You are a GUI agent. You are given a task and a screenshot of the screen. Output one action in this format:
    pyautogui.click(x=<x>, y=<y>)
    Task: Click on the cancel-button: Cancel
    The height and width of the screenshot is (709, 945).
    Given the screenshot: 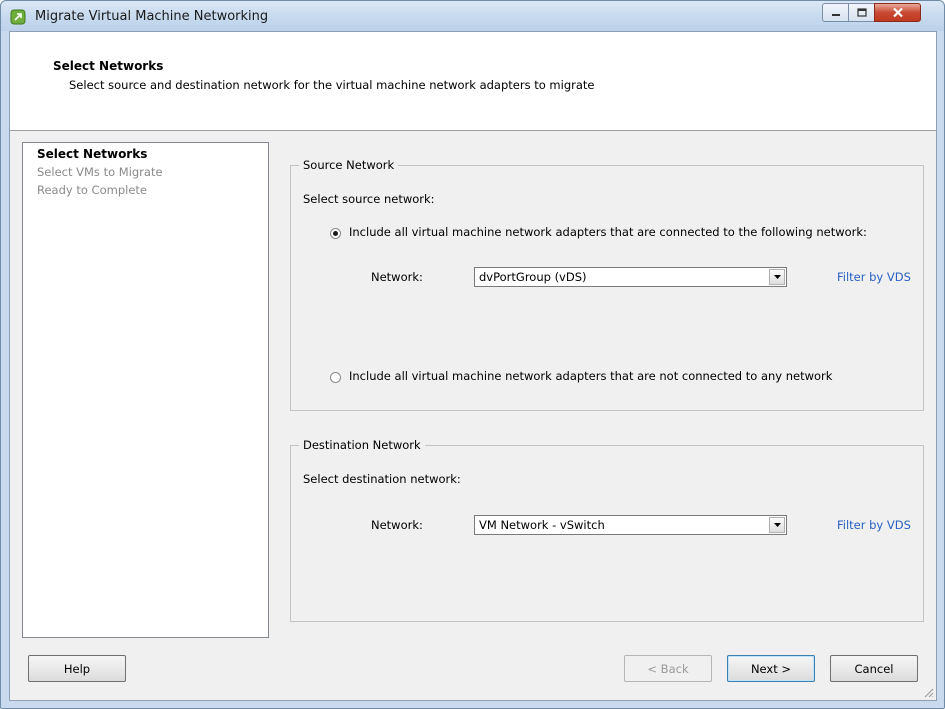 What is the action you would take?
    pyautogui.click(x=874, y=668)
    